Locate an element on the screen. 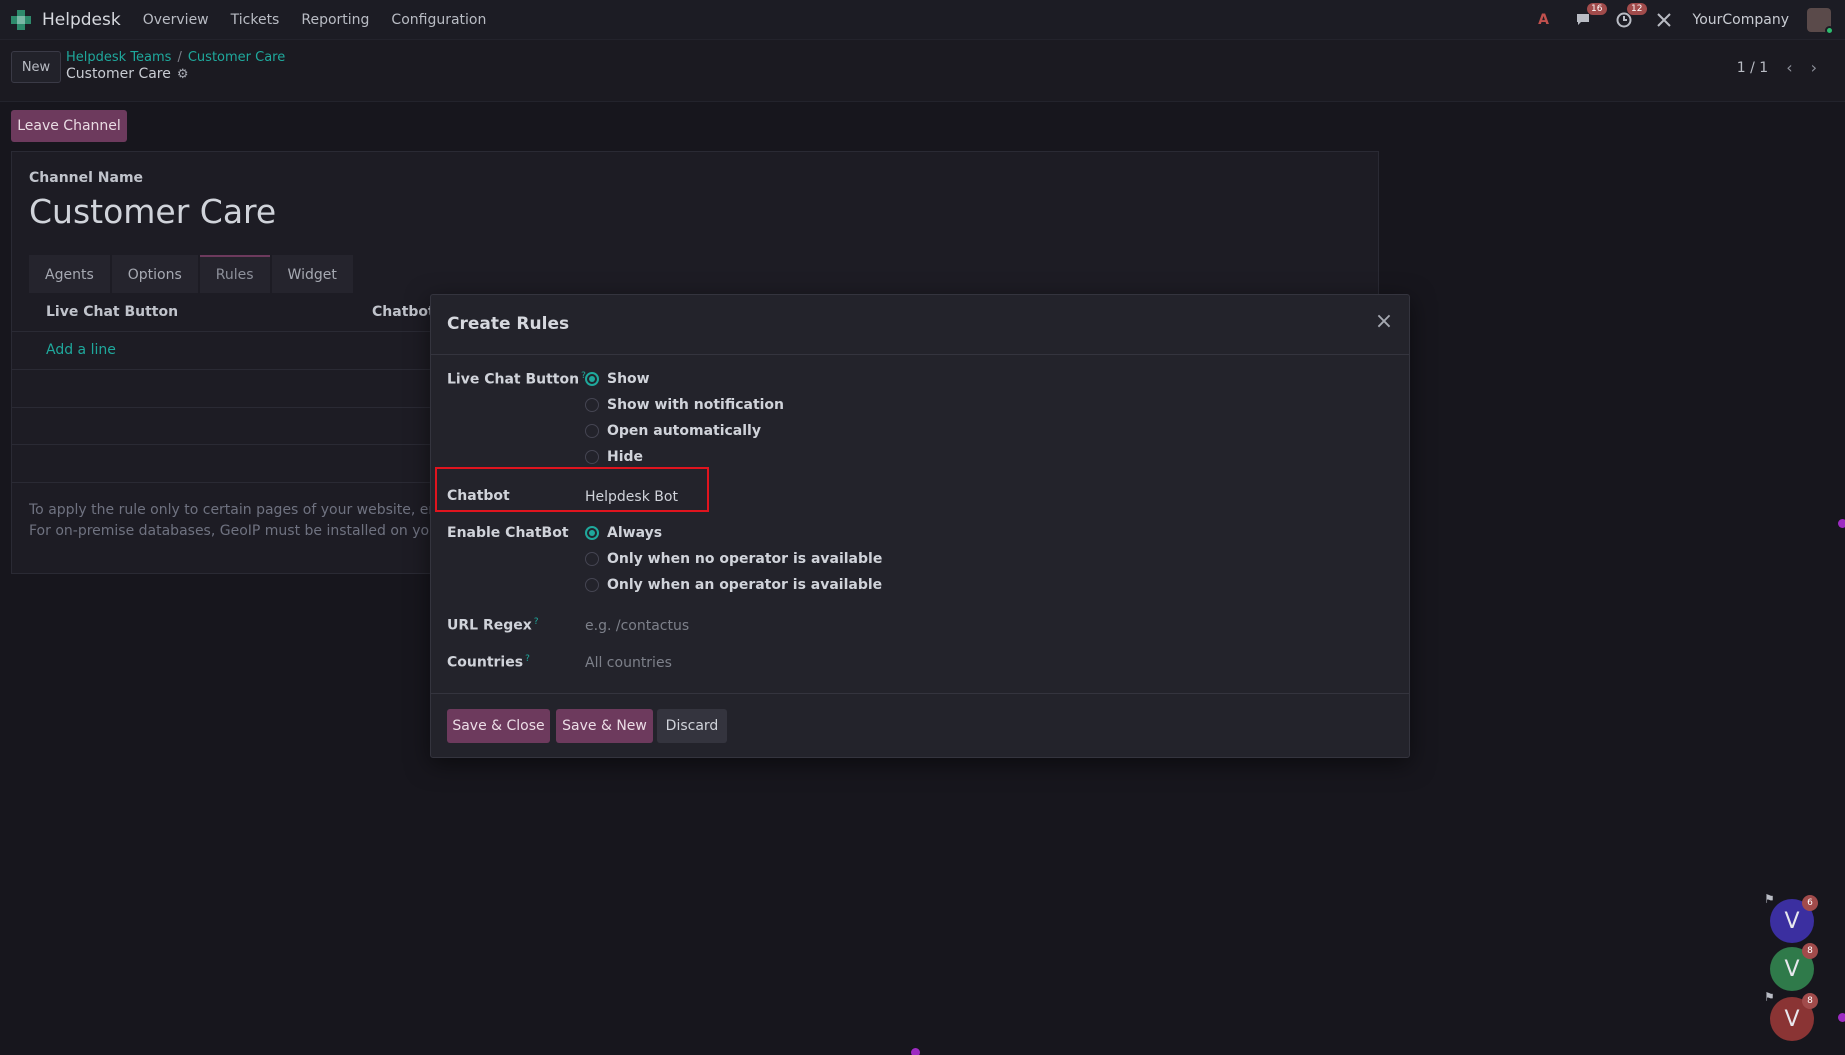 Image resolution: width=1845 pixels, height=1055 pixels. tab-rules: Rules is located at coordinates (234, 274).